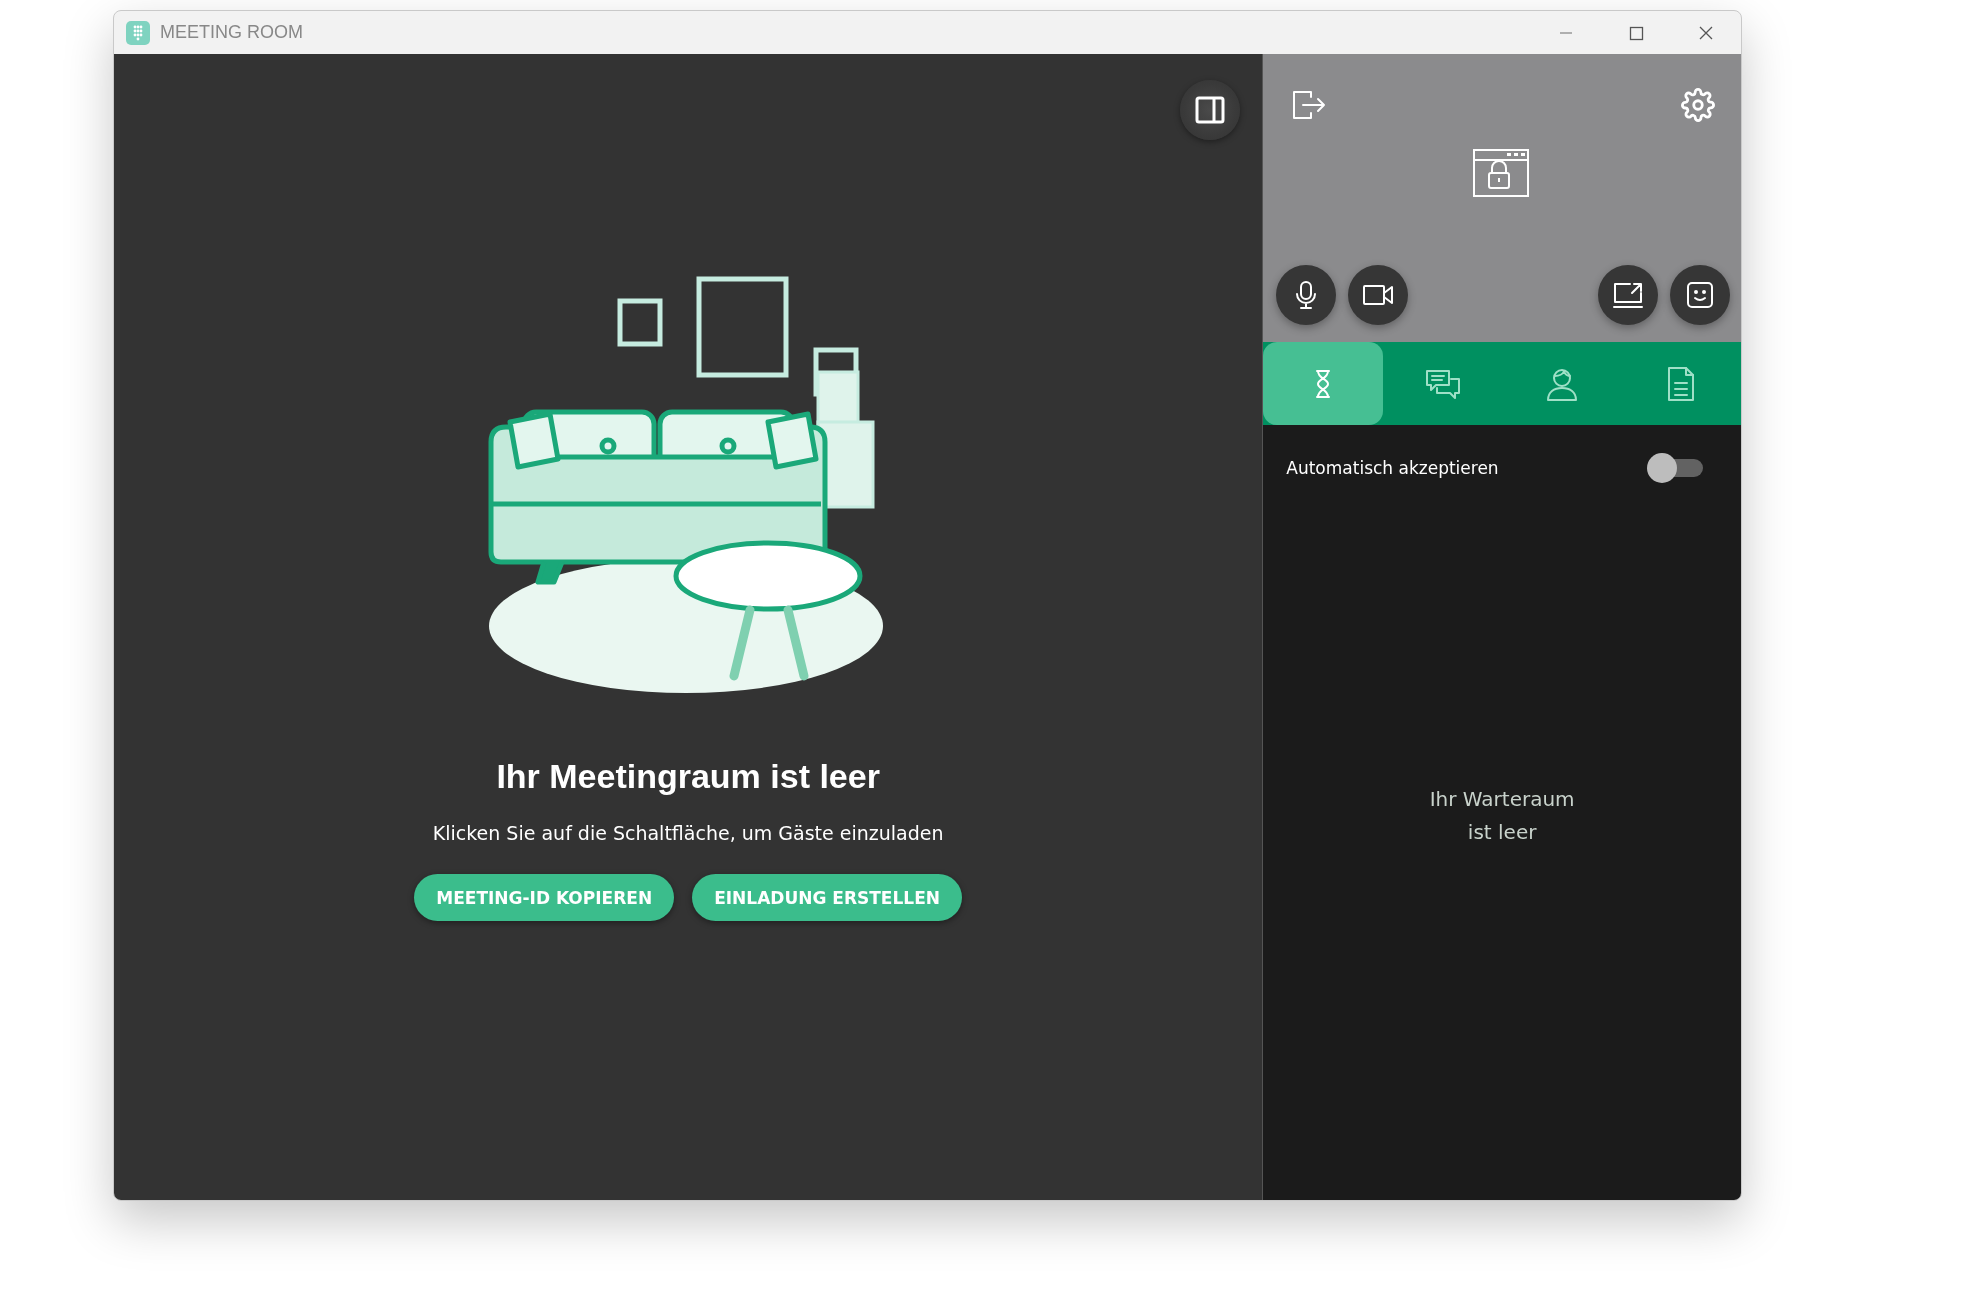  I want to click on auto-accept-toggle, so click(1675, 468).